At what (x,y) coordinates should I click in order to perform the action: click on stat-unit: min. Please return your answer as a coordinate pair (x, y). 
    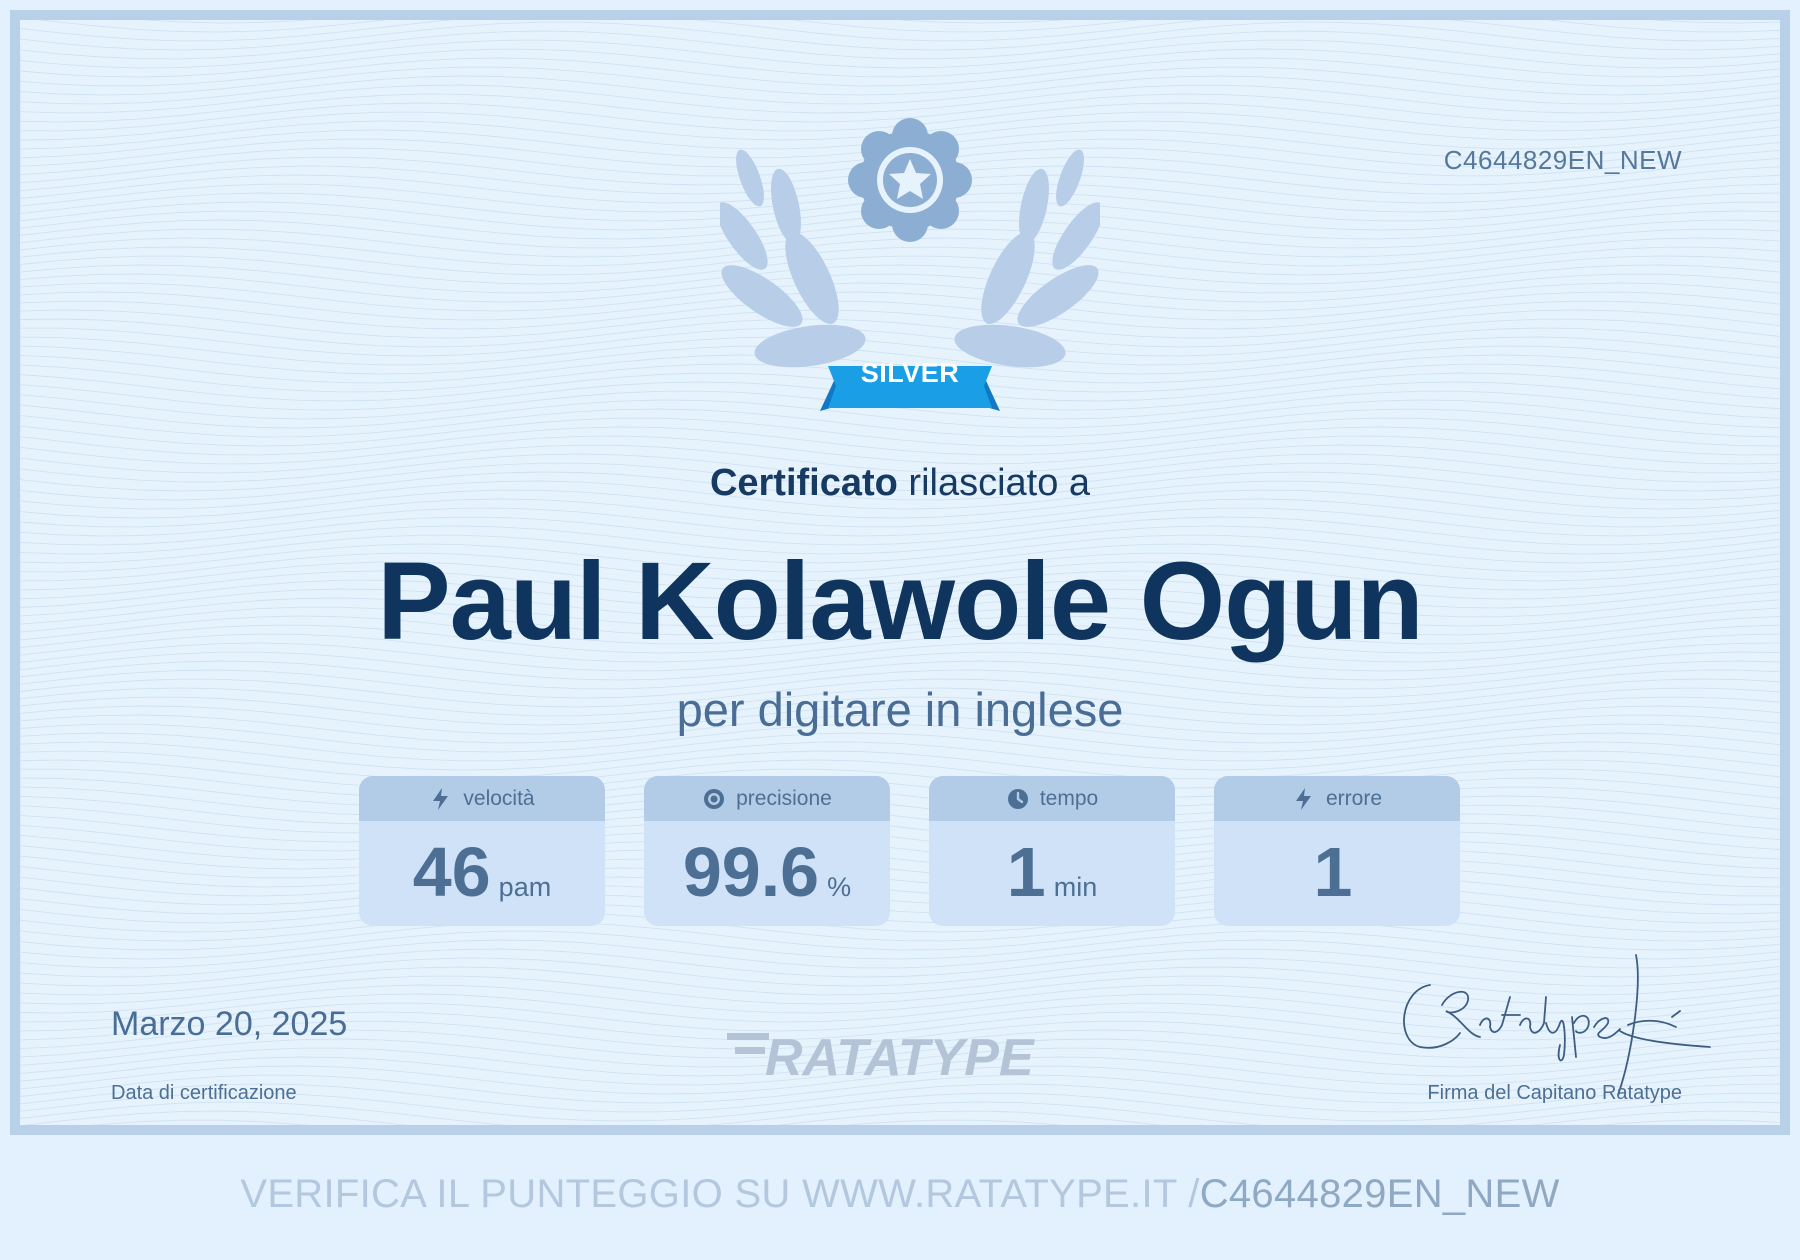
    Looking at the image, I should click on (1075, 887).